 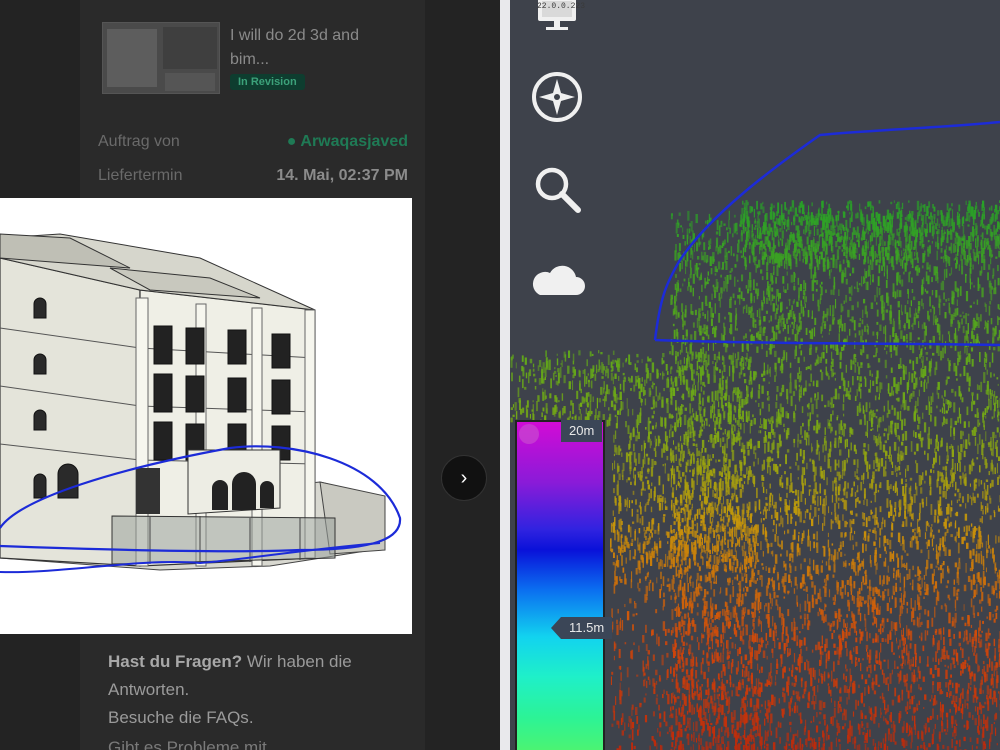 What do you see at coordinates (253, 178) in the screenshot?
I see `delivery-row: Liefertermin 14. Mai, 02:37 PM` at bounding box center [253, 178].